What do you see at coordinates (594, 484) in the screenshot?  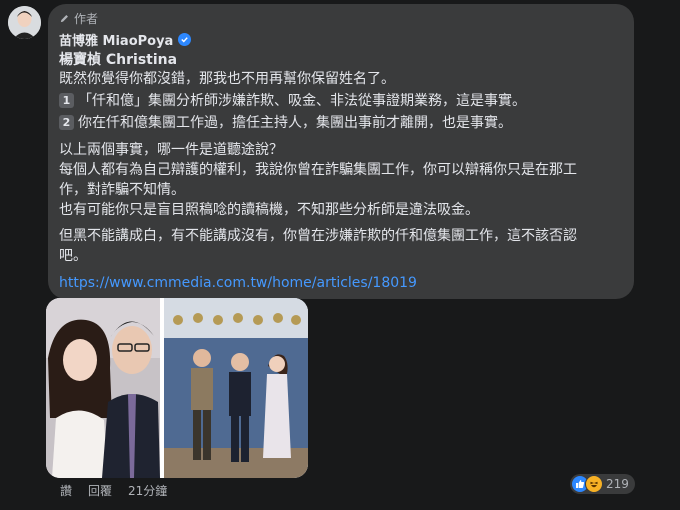 I see `haha-reaction-icon` at bounding box center [594, 484].